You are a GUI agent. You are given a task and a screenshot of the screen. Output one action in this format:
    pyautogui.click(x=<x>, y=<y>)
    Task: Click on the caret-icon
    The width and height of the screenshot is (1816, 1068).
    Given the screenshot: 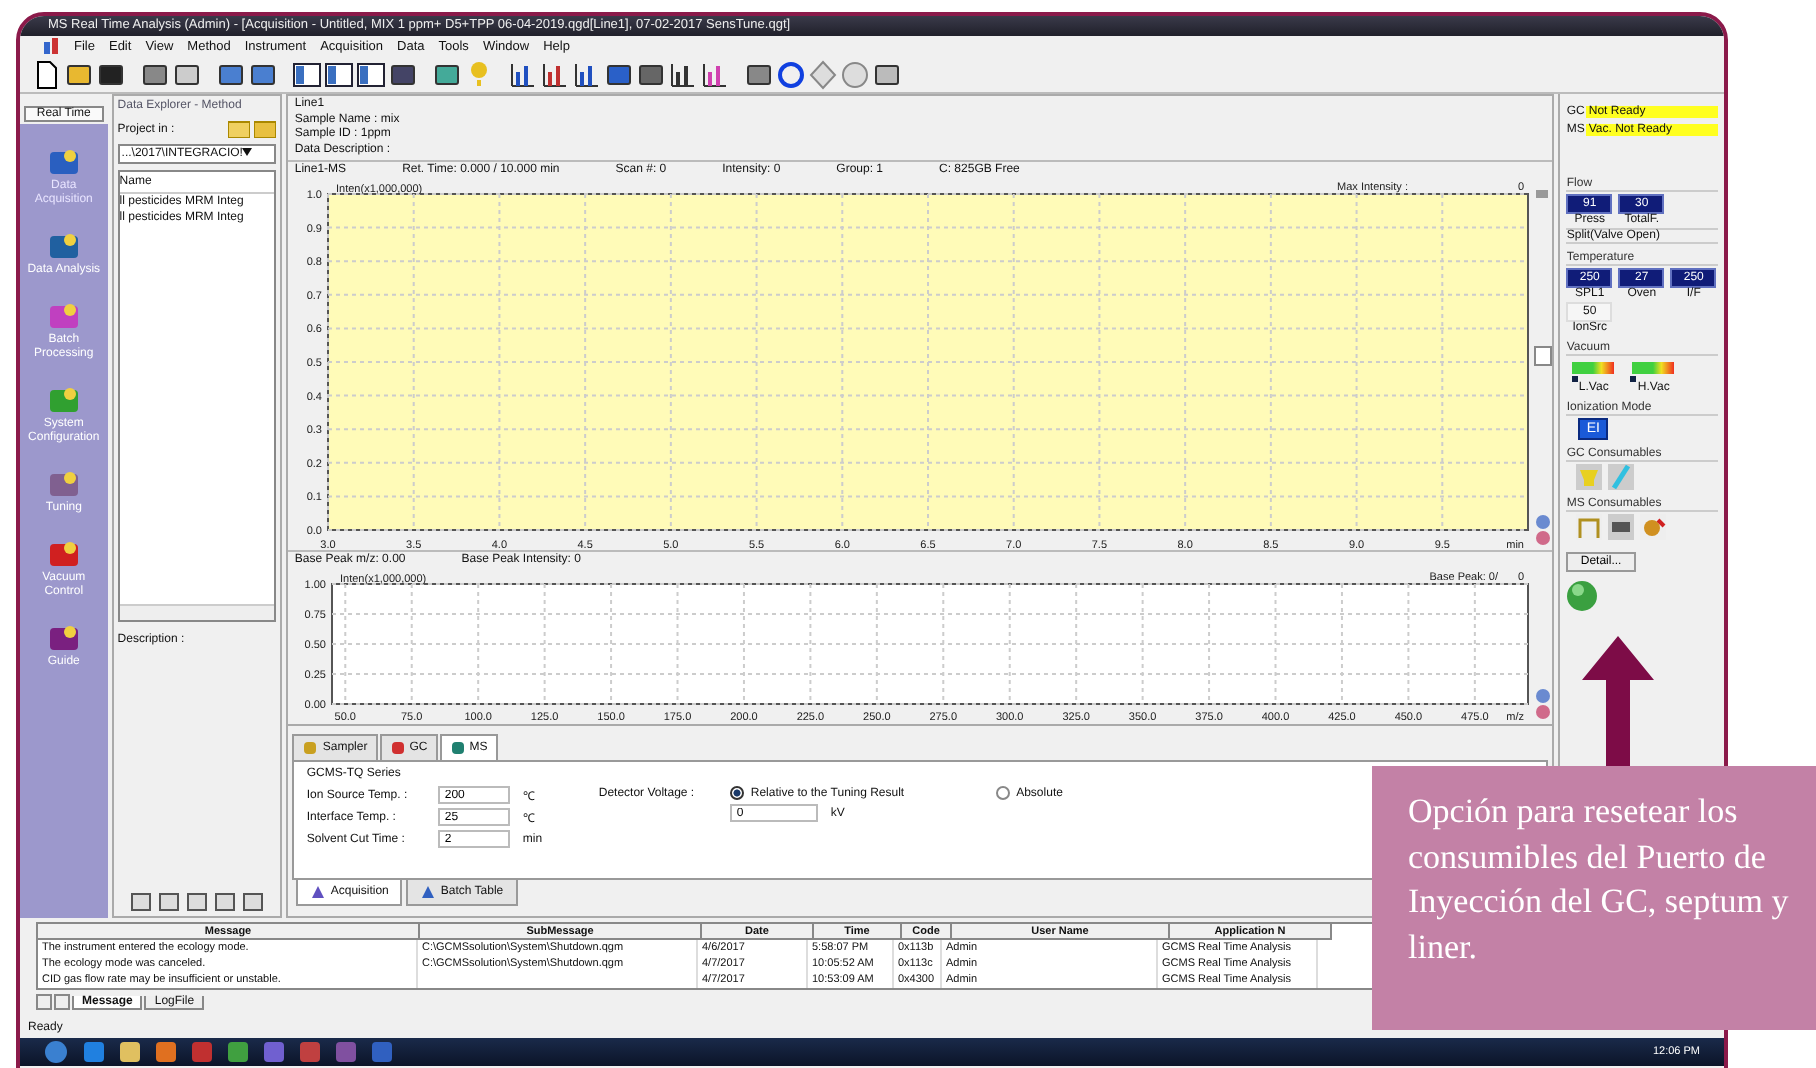 What is the action you would take?
    pyautogui.click(x=247, y=152)
    